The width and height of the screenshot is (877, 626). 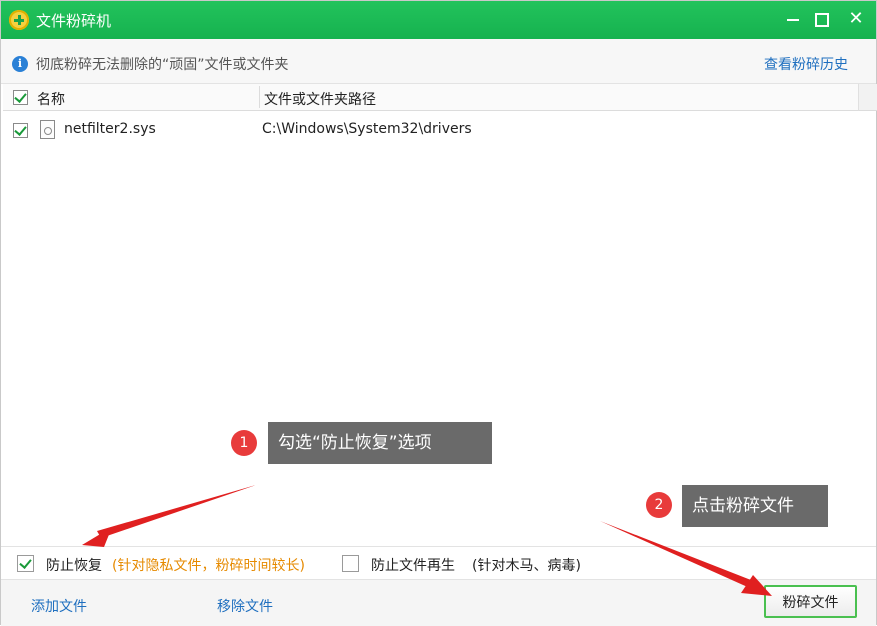 I want to click on prevent-recovery-checkbox, so click(x=25, y=563).